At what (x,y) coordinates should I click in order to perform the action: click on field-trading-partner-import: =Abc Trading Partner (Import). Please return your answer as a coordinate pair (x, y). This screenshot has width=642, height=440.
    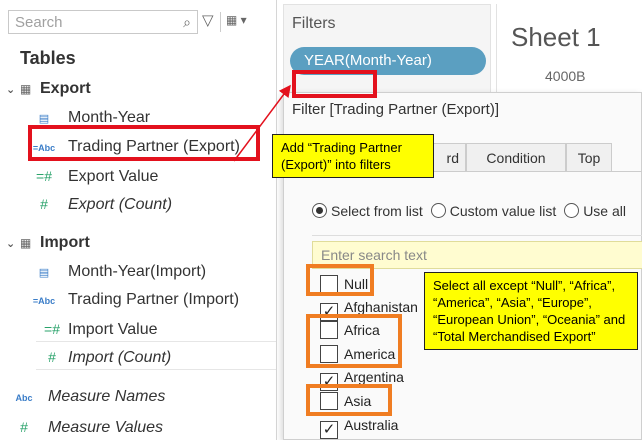
    Looking at the image, I should click on (148, 300).